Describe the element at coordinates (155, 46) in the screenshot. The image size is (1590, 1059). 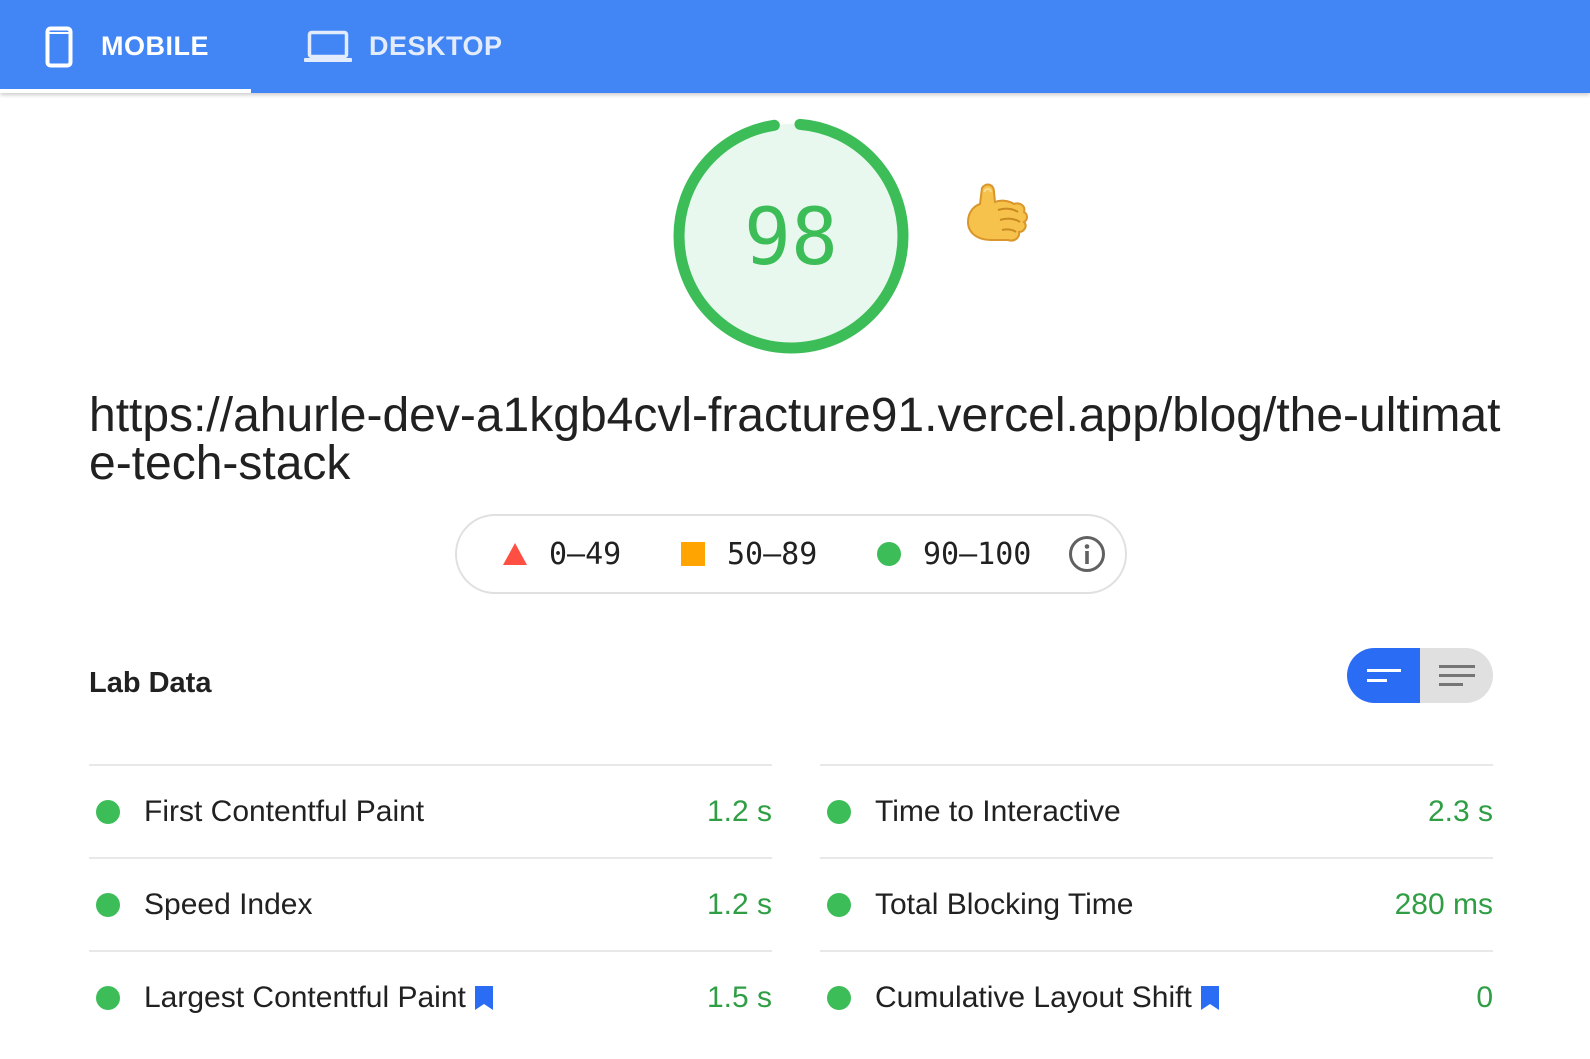
I see `tab-mobile-label: MOBILE` at that location.